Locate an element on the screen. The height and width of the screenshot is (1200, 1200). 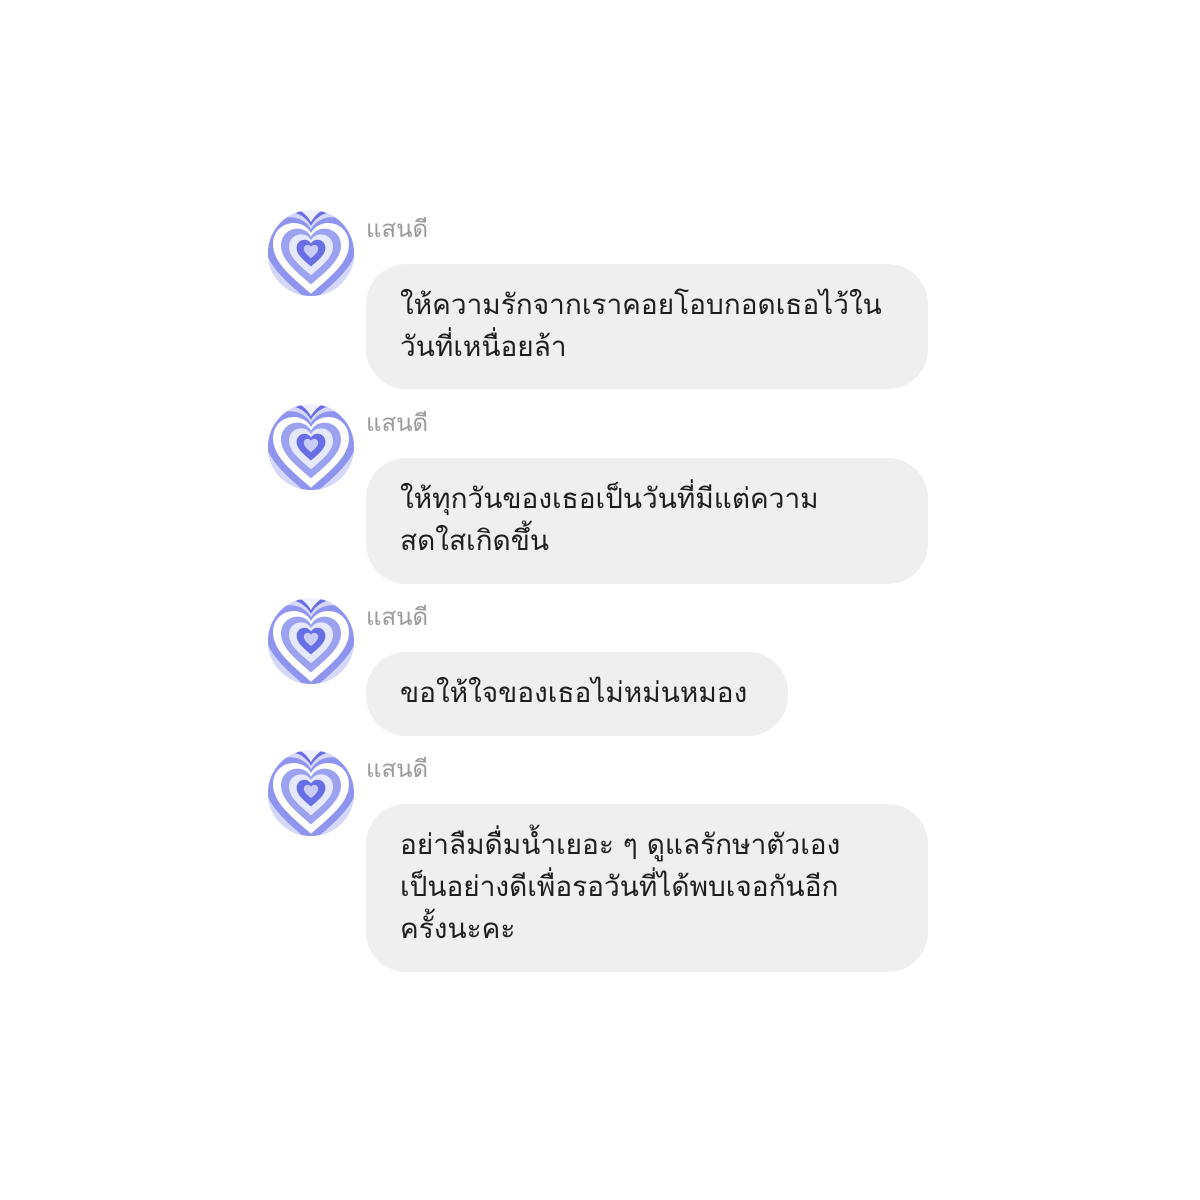
message-text-line: ให้ความรักจากเราคอยโอบกอดเธอไว้ใน is located at coordinates (641, 304).